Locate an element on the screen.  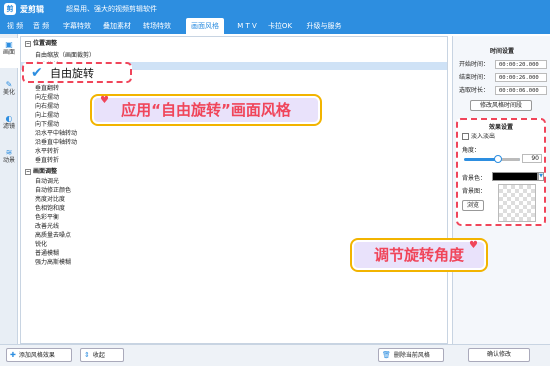
end-time-row: 结束时间： 00:00:26.000 is located at coordinates (503, 77).